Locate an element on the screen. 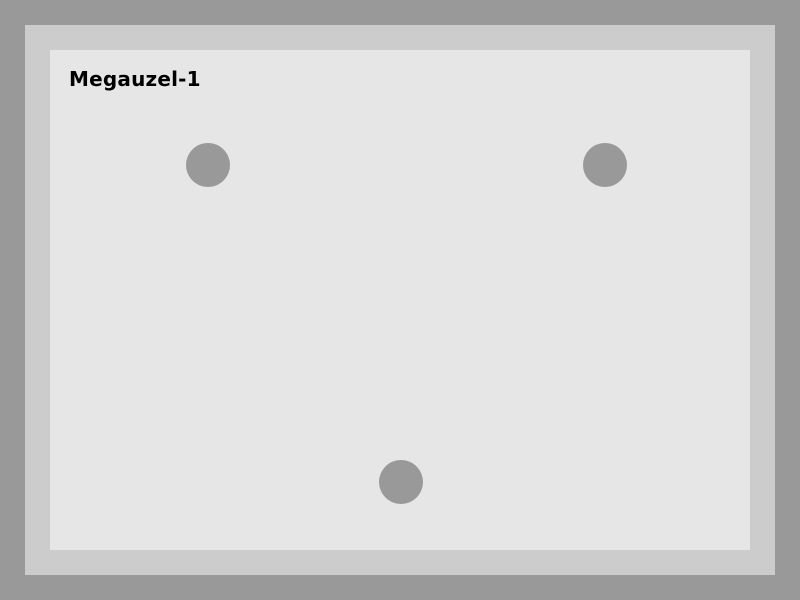 Image resolution: width=800 pixels, height=600 pixels. dot-top-right is located at coordinates (605, 165).